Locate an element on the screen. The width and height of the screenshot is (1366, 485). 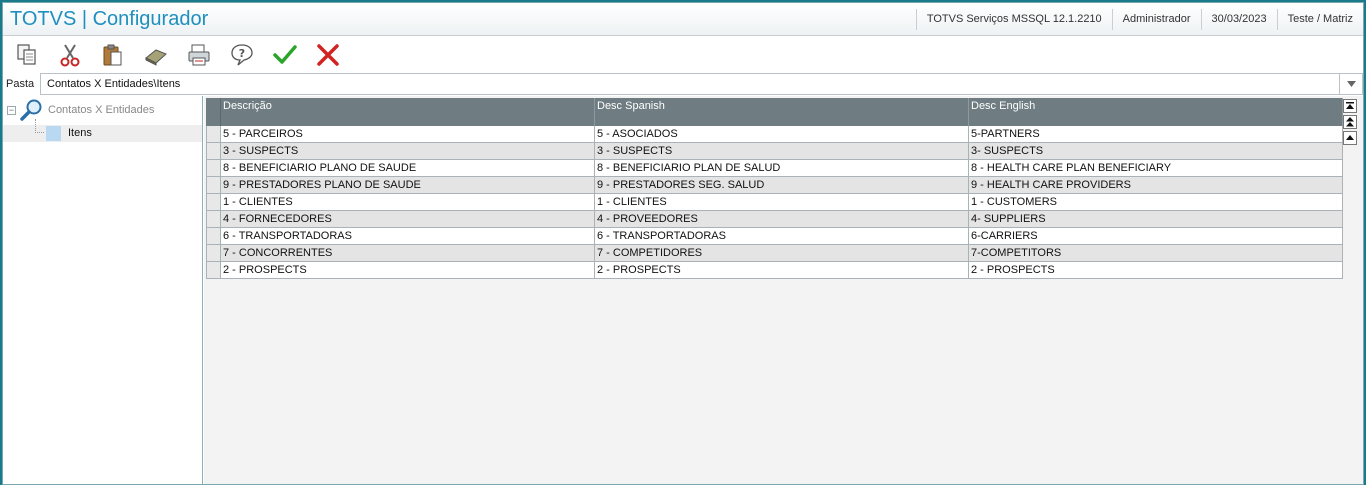
cell-desc-english: 1 - CUSTOMERS is located at coordinates (1156, 202).